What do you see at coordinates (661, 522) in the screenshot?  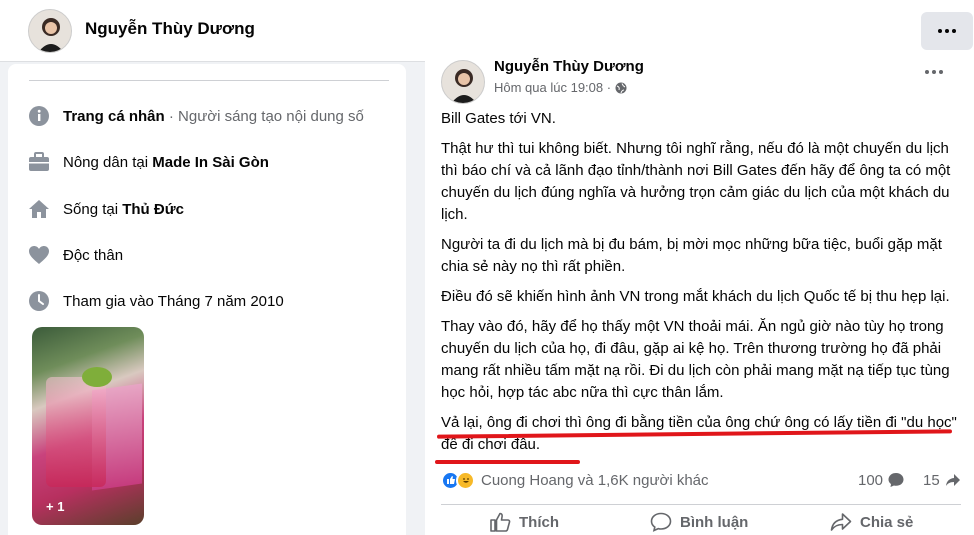 I see `comment-icon` at bounding box center [661, 522].